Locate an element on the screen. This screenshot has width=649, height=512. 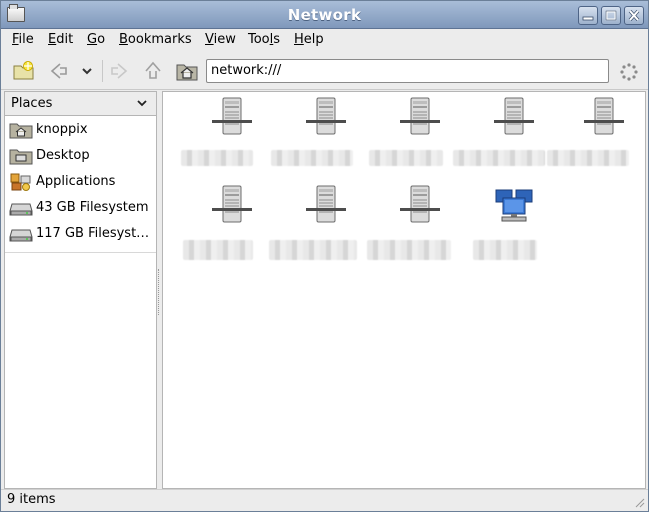
sidebar-divider is located at coordinates (80, 252).